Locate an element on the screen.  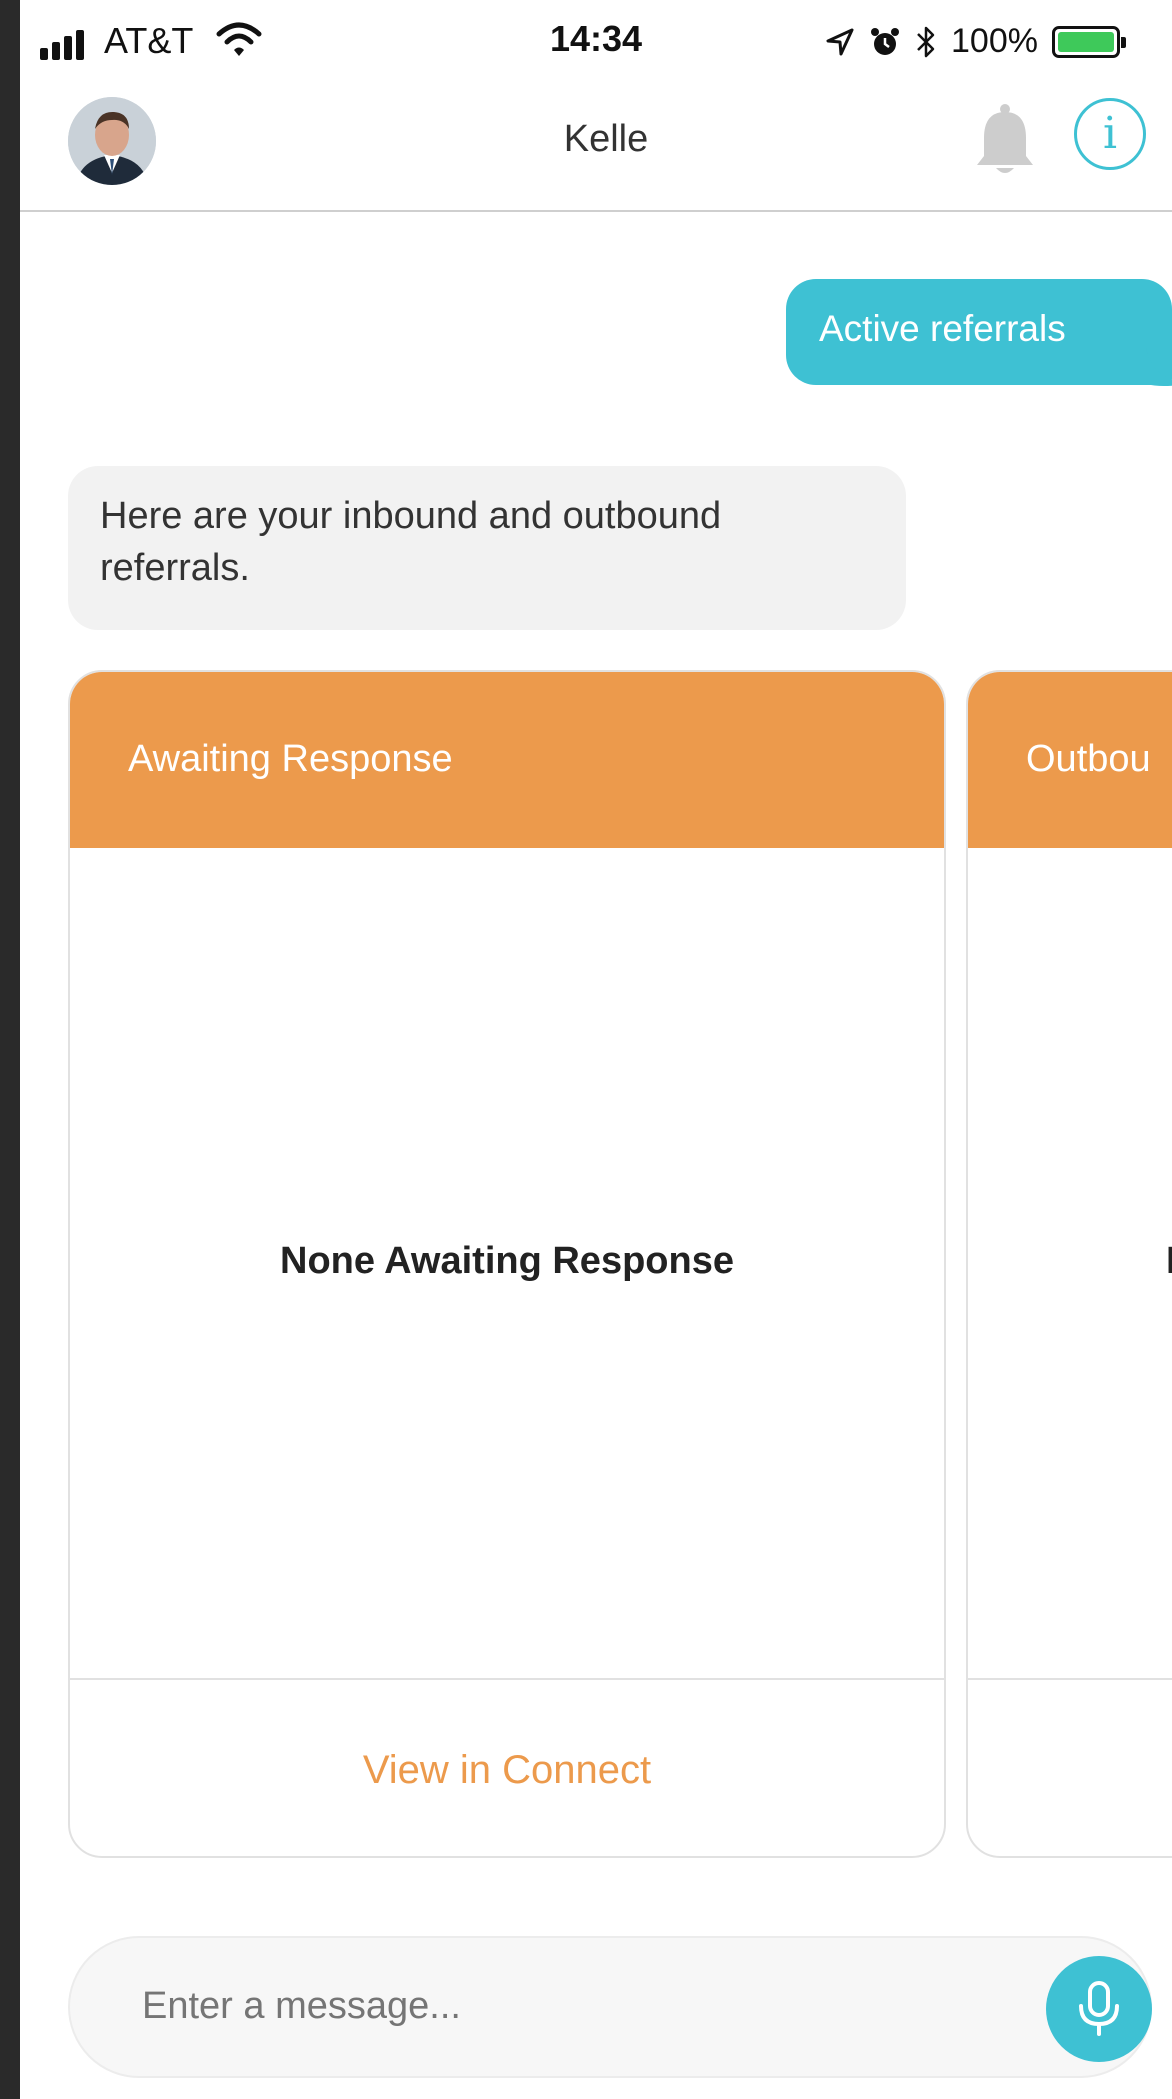
signal-icon is located at coordinates (62, 45).